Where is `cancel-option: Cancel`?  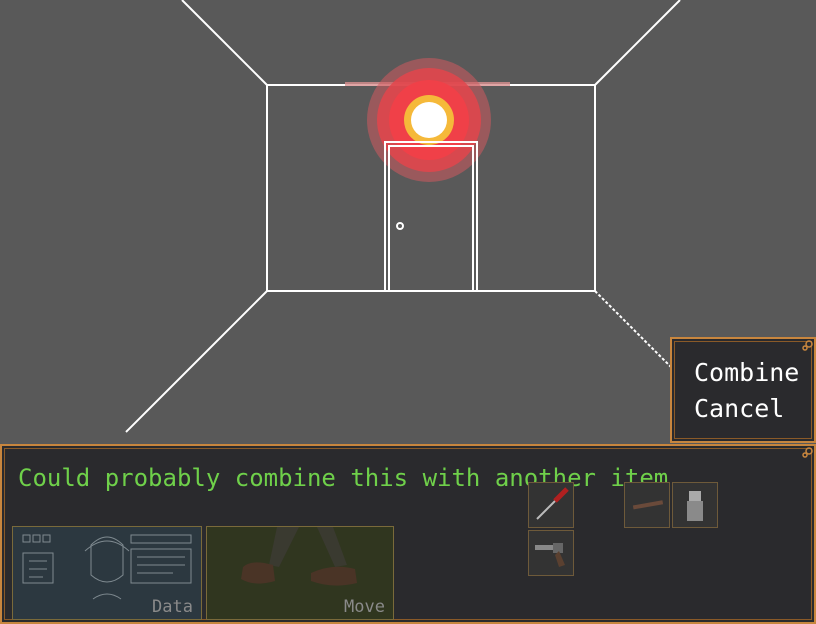 cancel-option: Cancel is located at coordinates (739, 409).